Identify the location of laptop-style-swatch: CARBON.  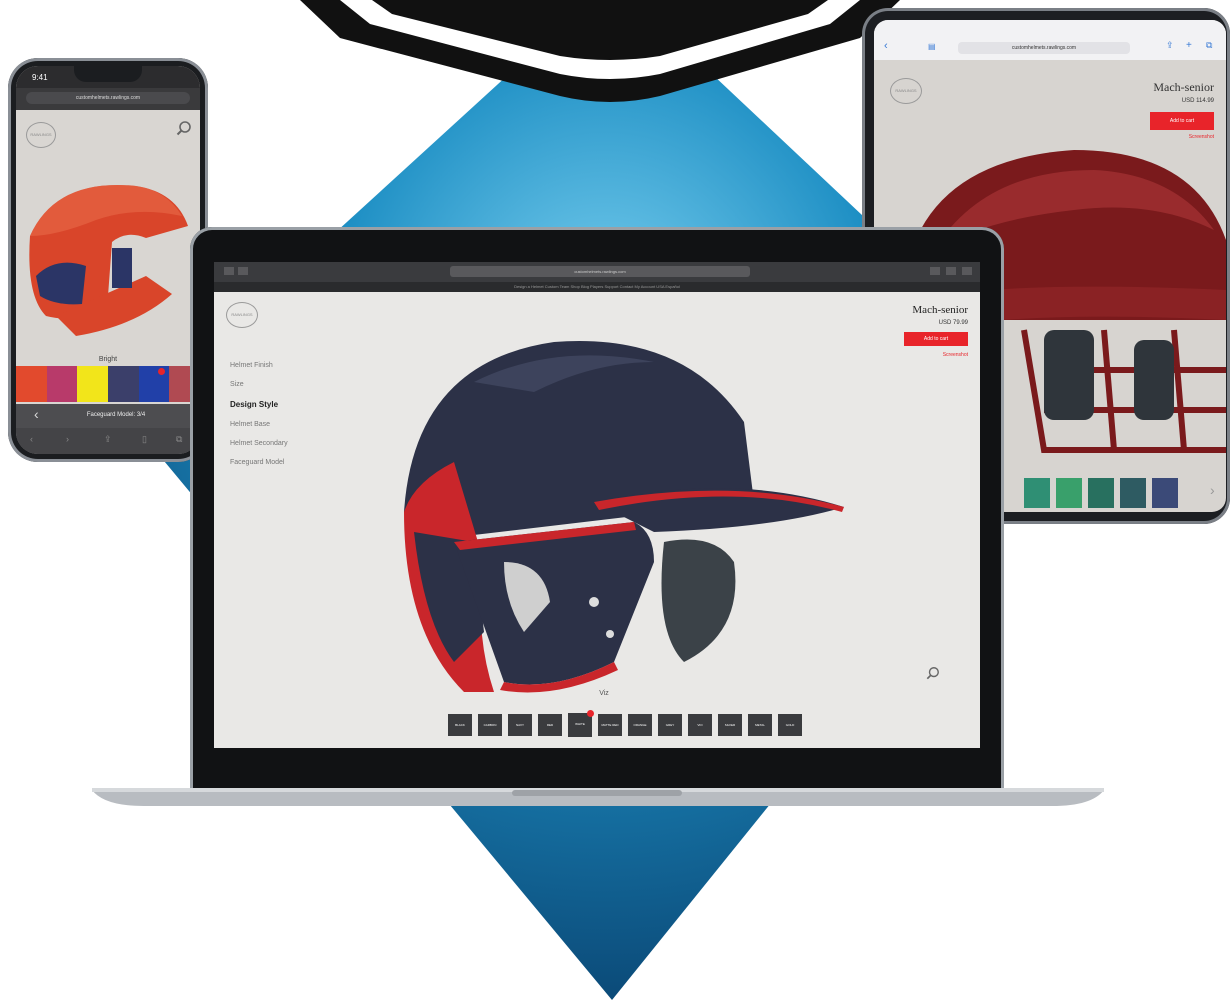
(490, 725).